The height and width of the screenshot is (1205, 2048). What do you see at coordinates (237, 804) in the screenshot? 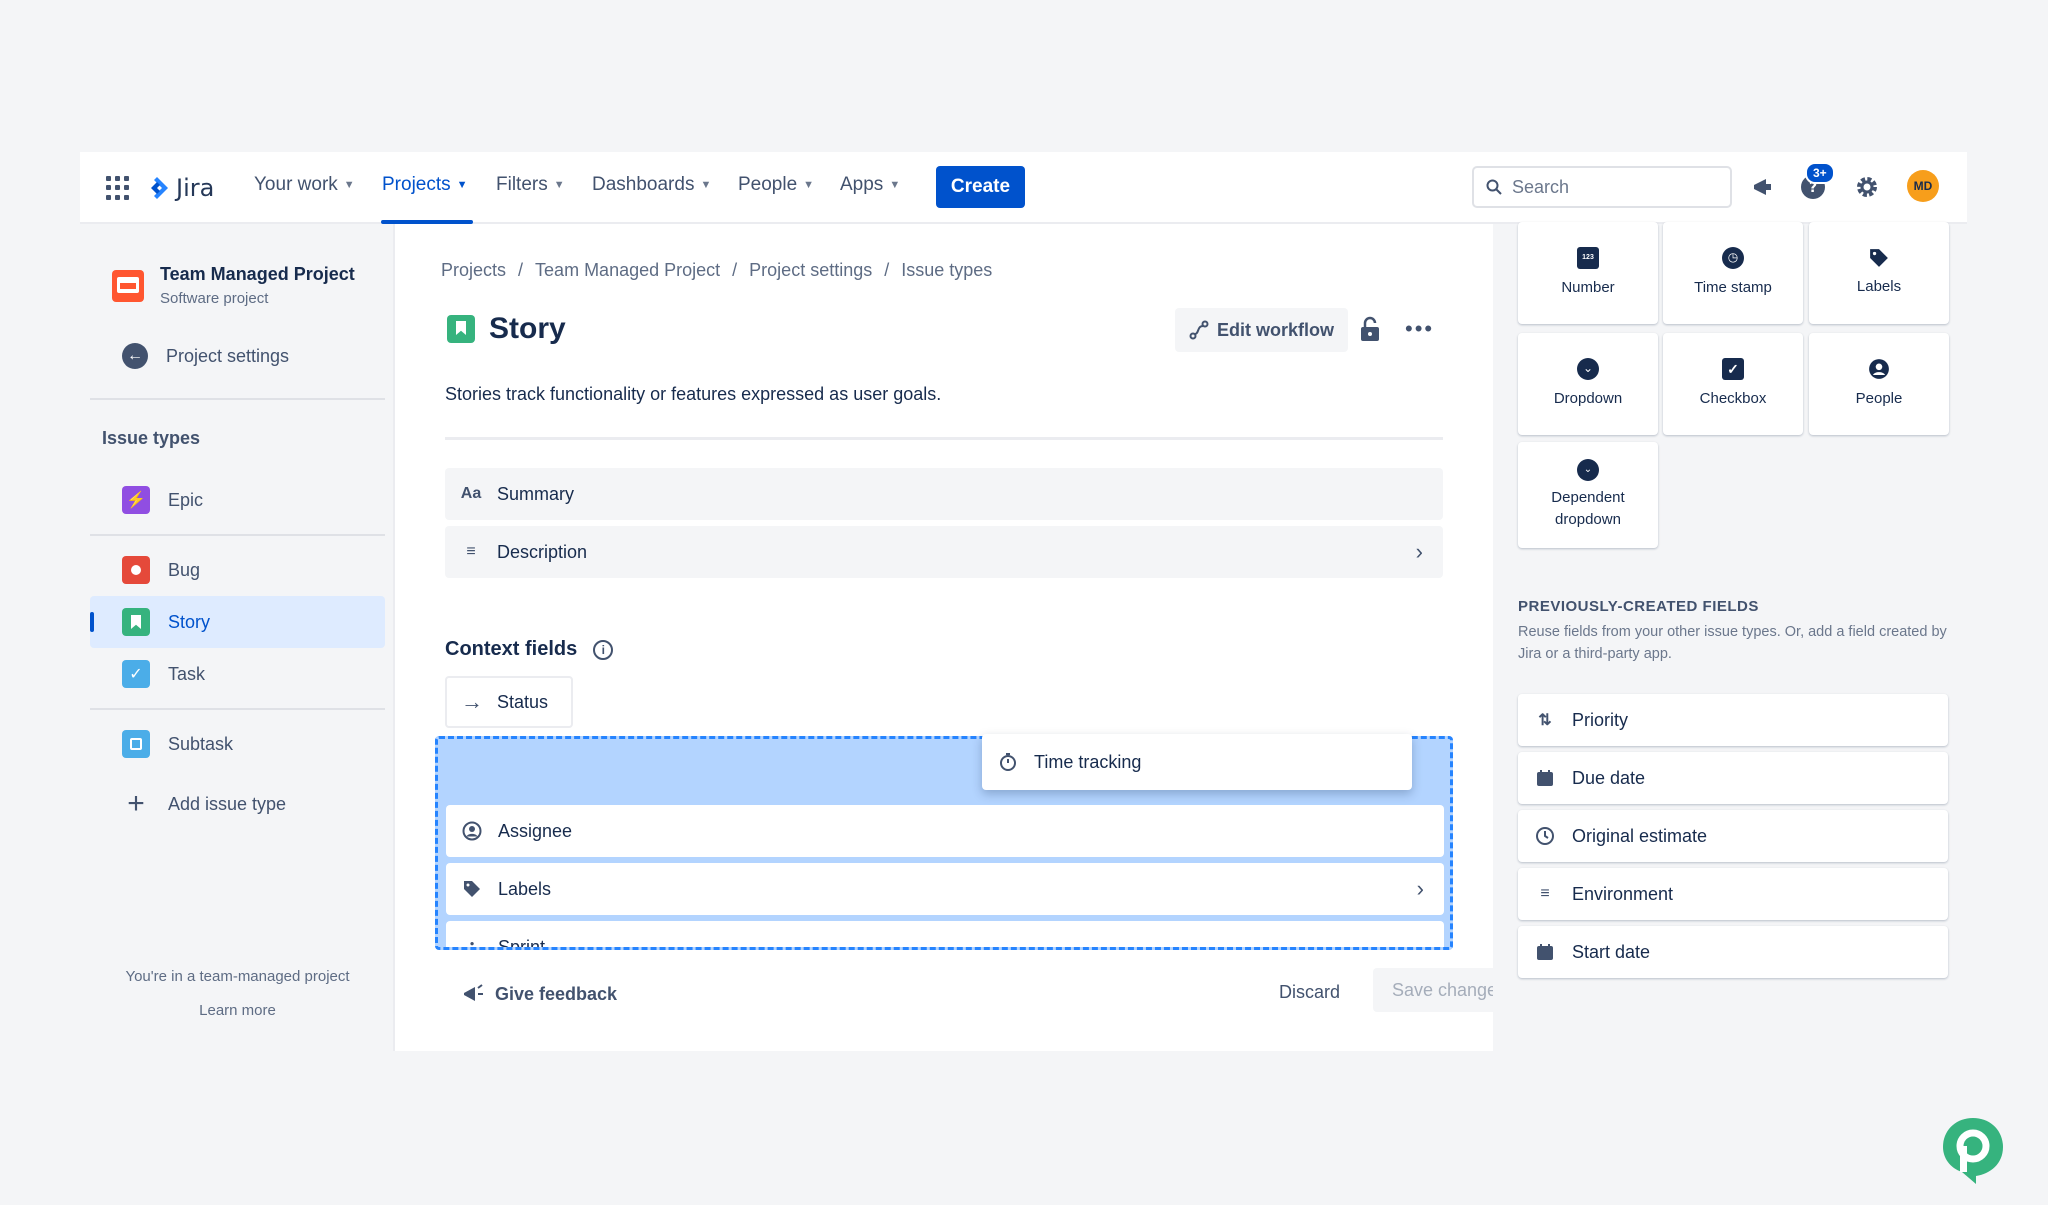
I see `add-issue-type-button: + Add issue type` at bounding box center [237, 804].